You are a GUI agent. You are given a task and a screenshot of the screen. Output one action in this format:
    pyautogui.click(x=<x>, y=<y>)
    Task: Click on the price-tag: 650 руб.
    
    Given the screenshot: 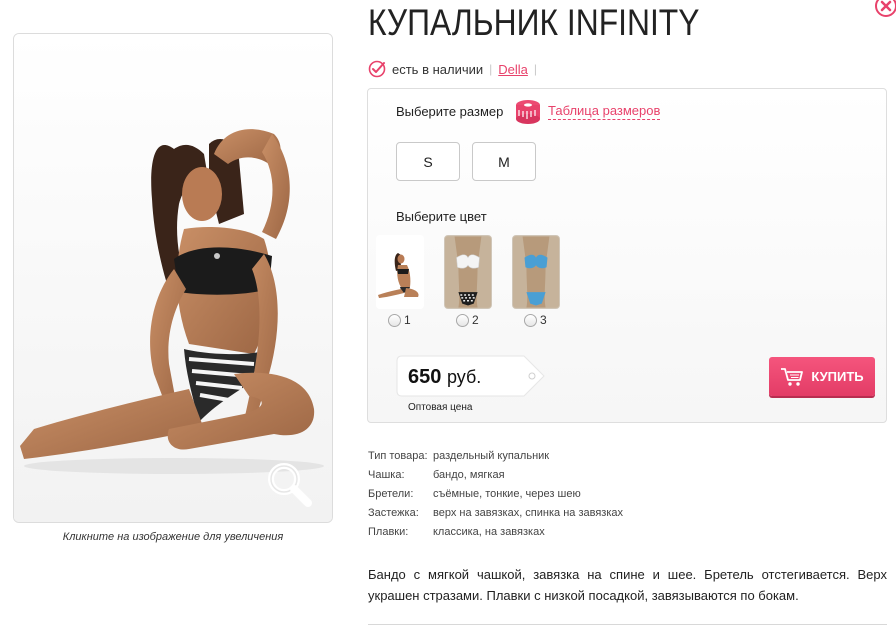 What is the action you would take?
    pyautogui.click(x=471, y=376)
    